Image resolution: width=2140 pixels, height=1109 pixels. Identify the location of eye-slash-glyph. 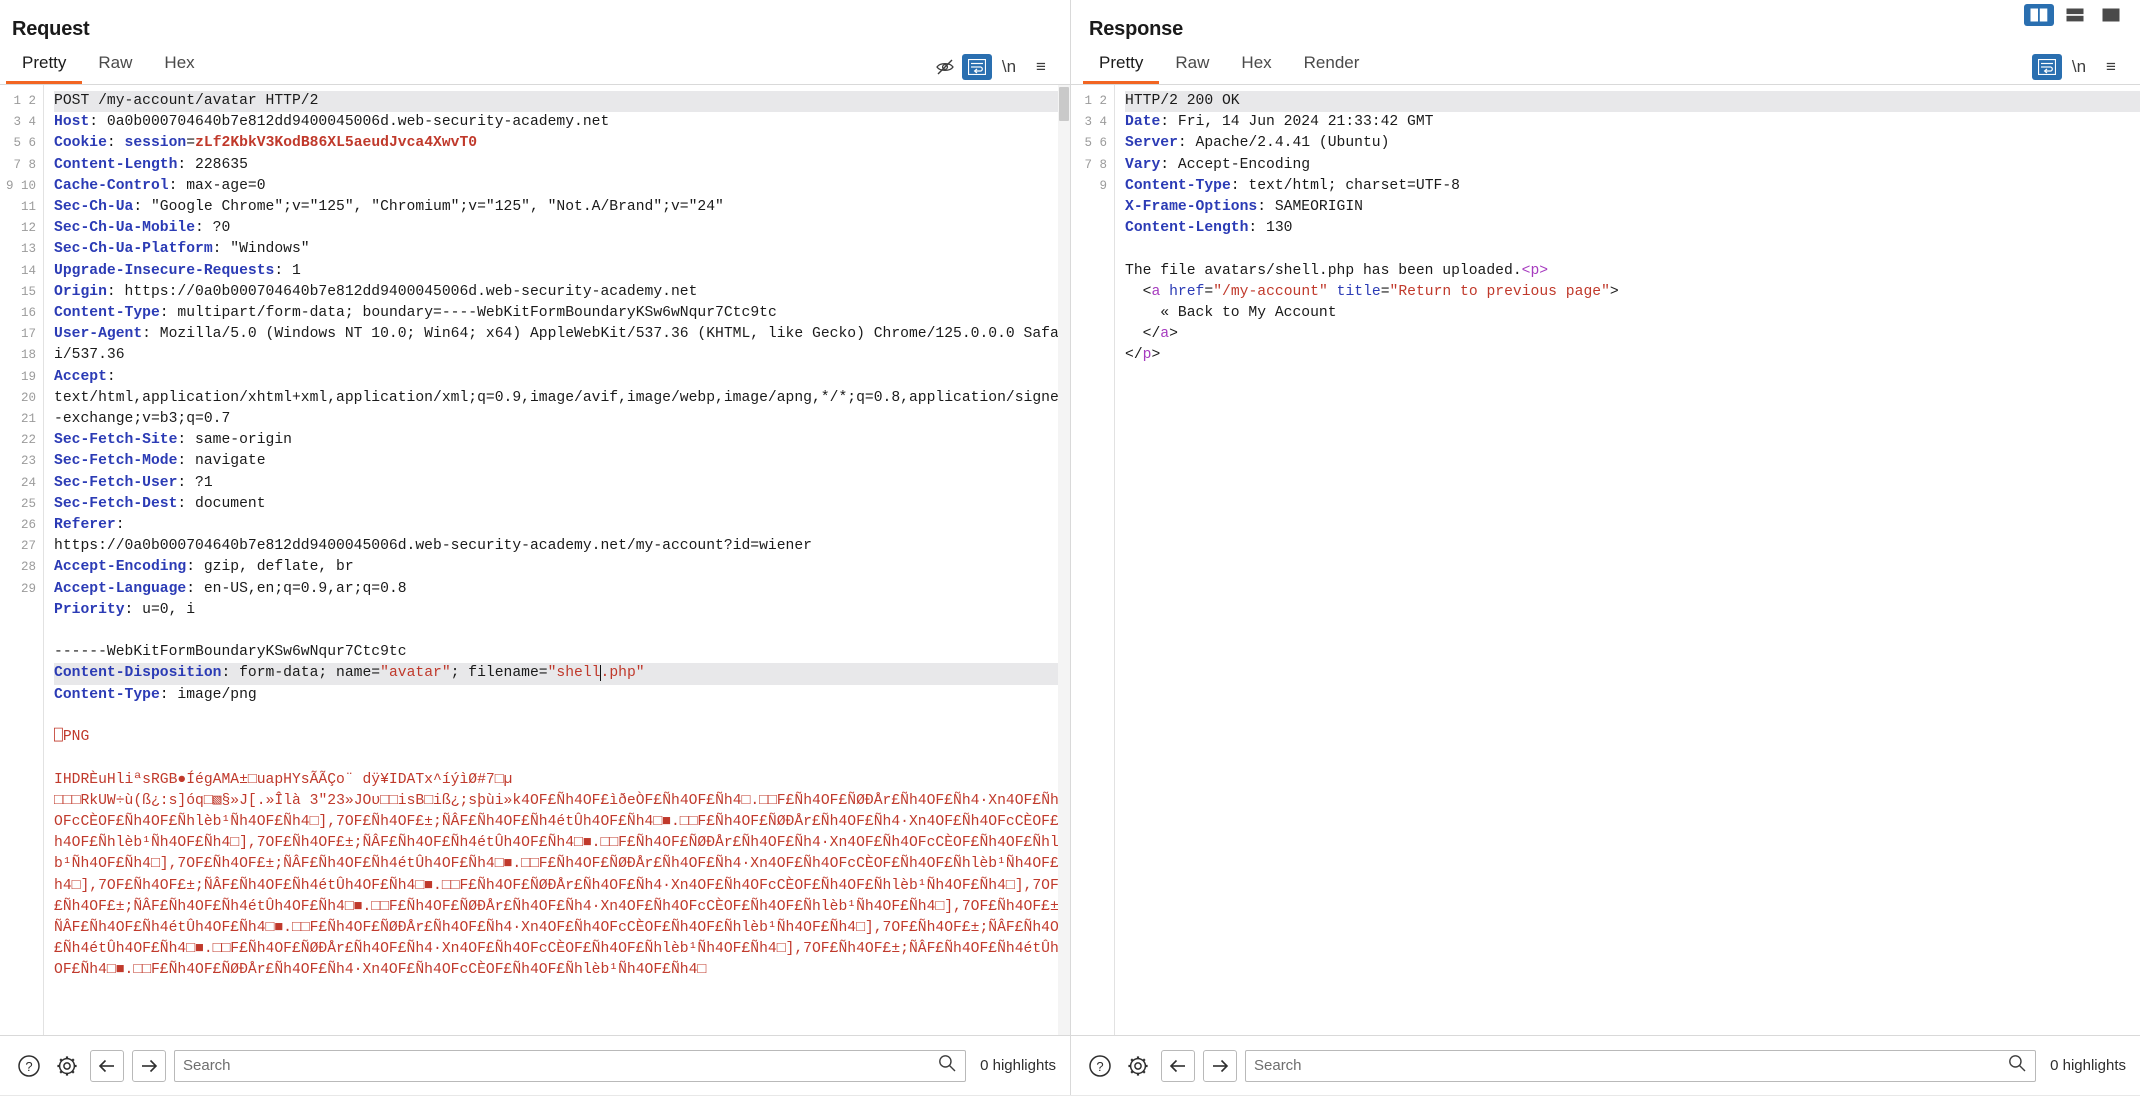
(945, 67).